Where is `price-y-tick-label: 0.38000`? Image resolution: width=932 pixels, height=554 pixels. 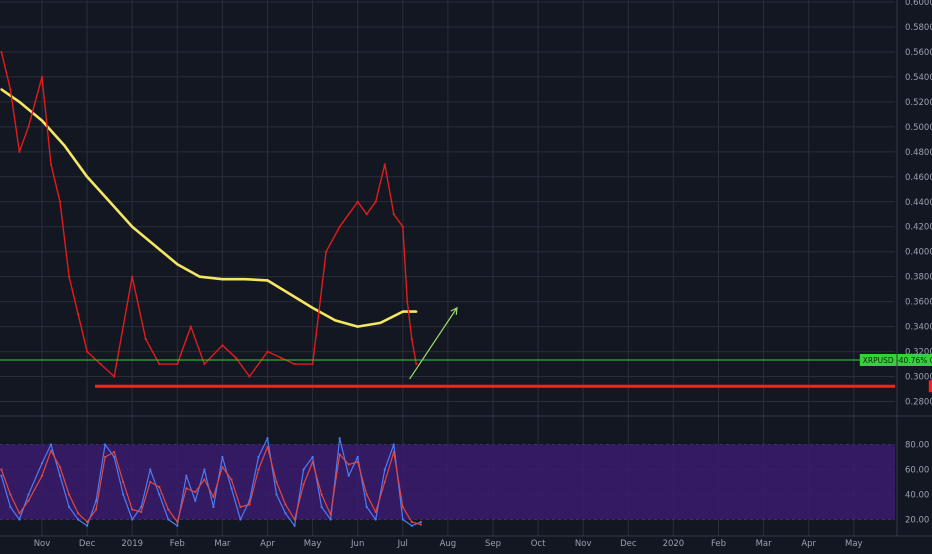 price-y-tick-label: 0.38000 is located at coordinates (918, 278).